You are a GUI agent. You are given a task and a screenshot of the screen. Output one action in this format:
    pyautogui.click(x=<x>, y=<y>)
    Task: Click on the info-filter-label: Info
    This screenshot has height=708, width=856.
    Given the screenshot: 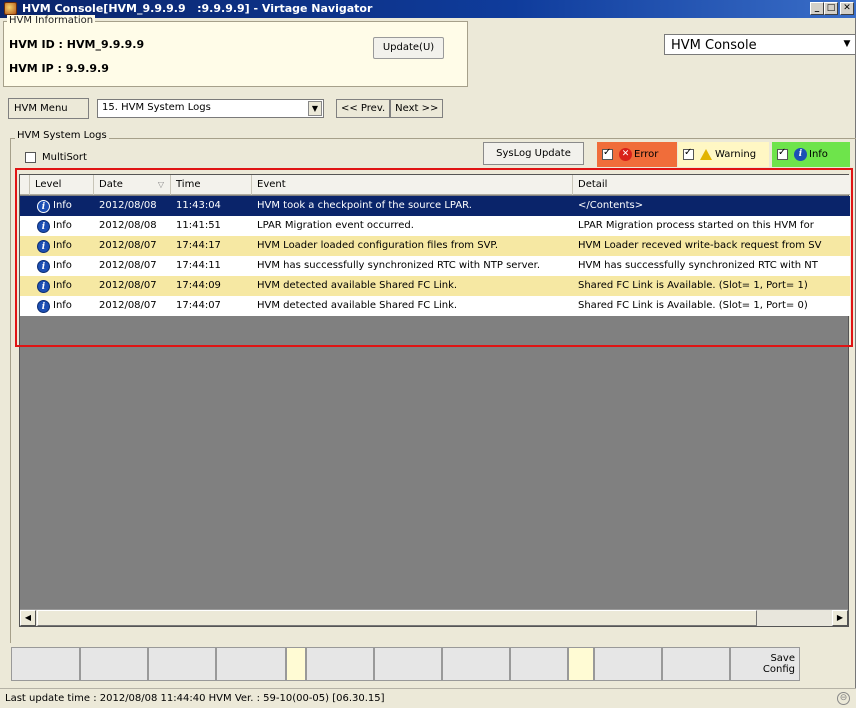 What is the action you would take?
    pyautogui.click(x=818, y=154)
    